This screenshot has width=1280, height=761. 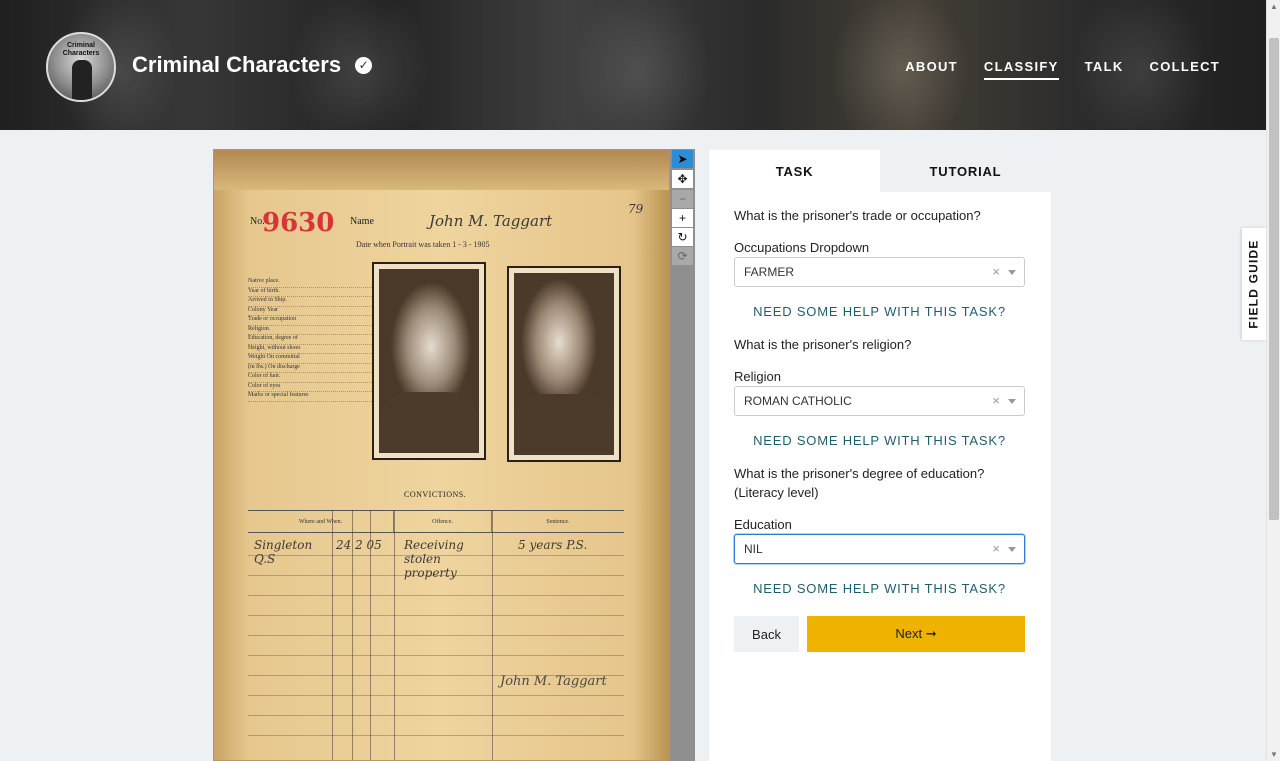 I want to click on page-number: 79, so click(x=636, y=209).